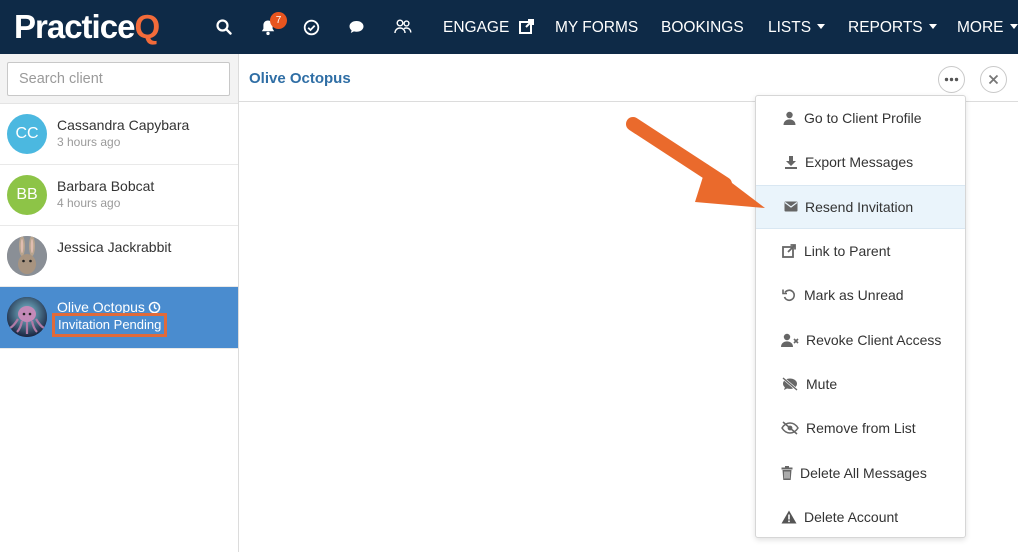  What do you see at coordinates (596, 27) in the screenshot?
I see `nav-my-forms: MY FORMS` at bounding box center [596, 27].